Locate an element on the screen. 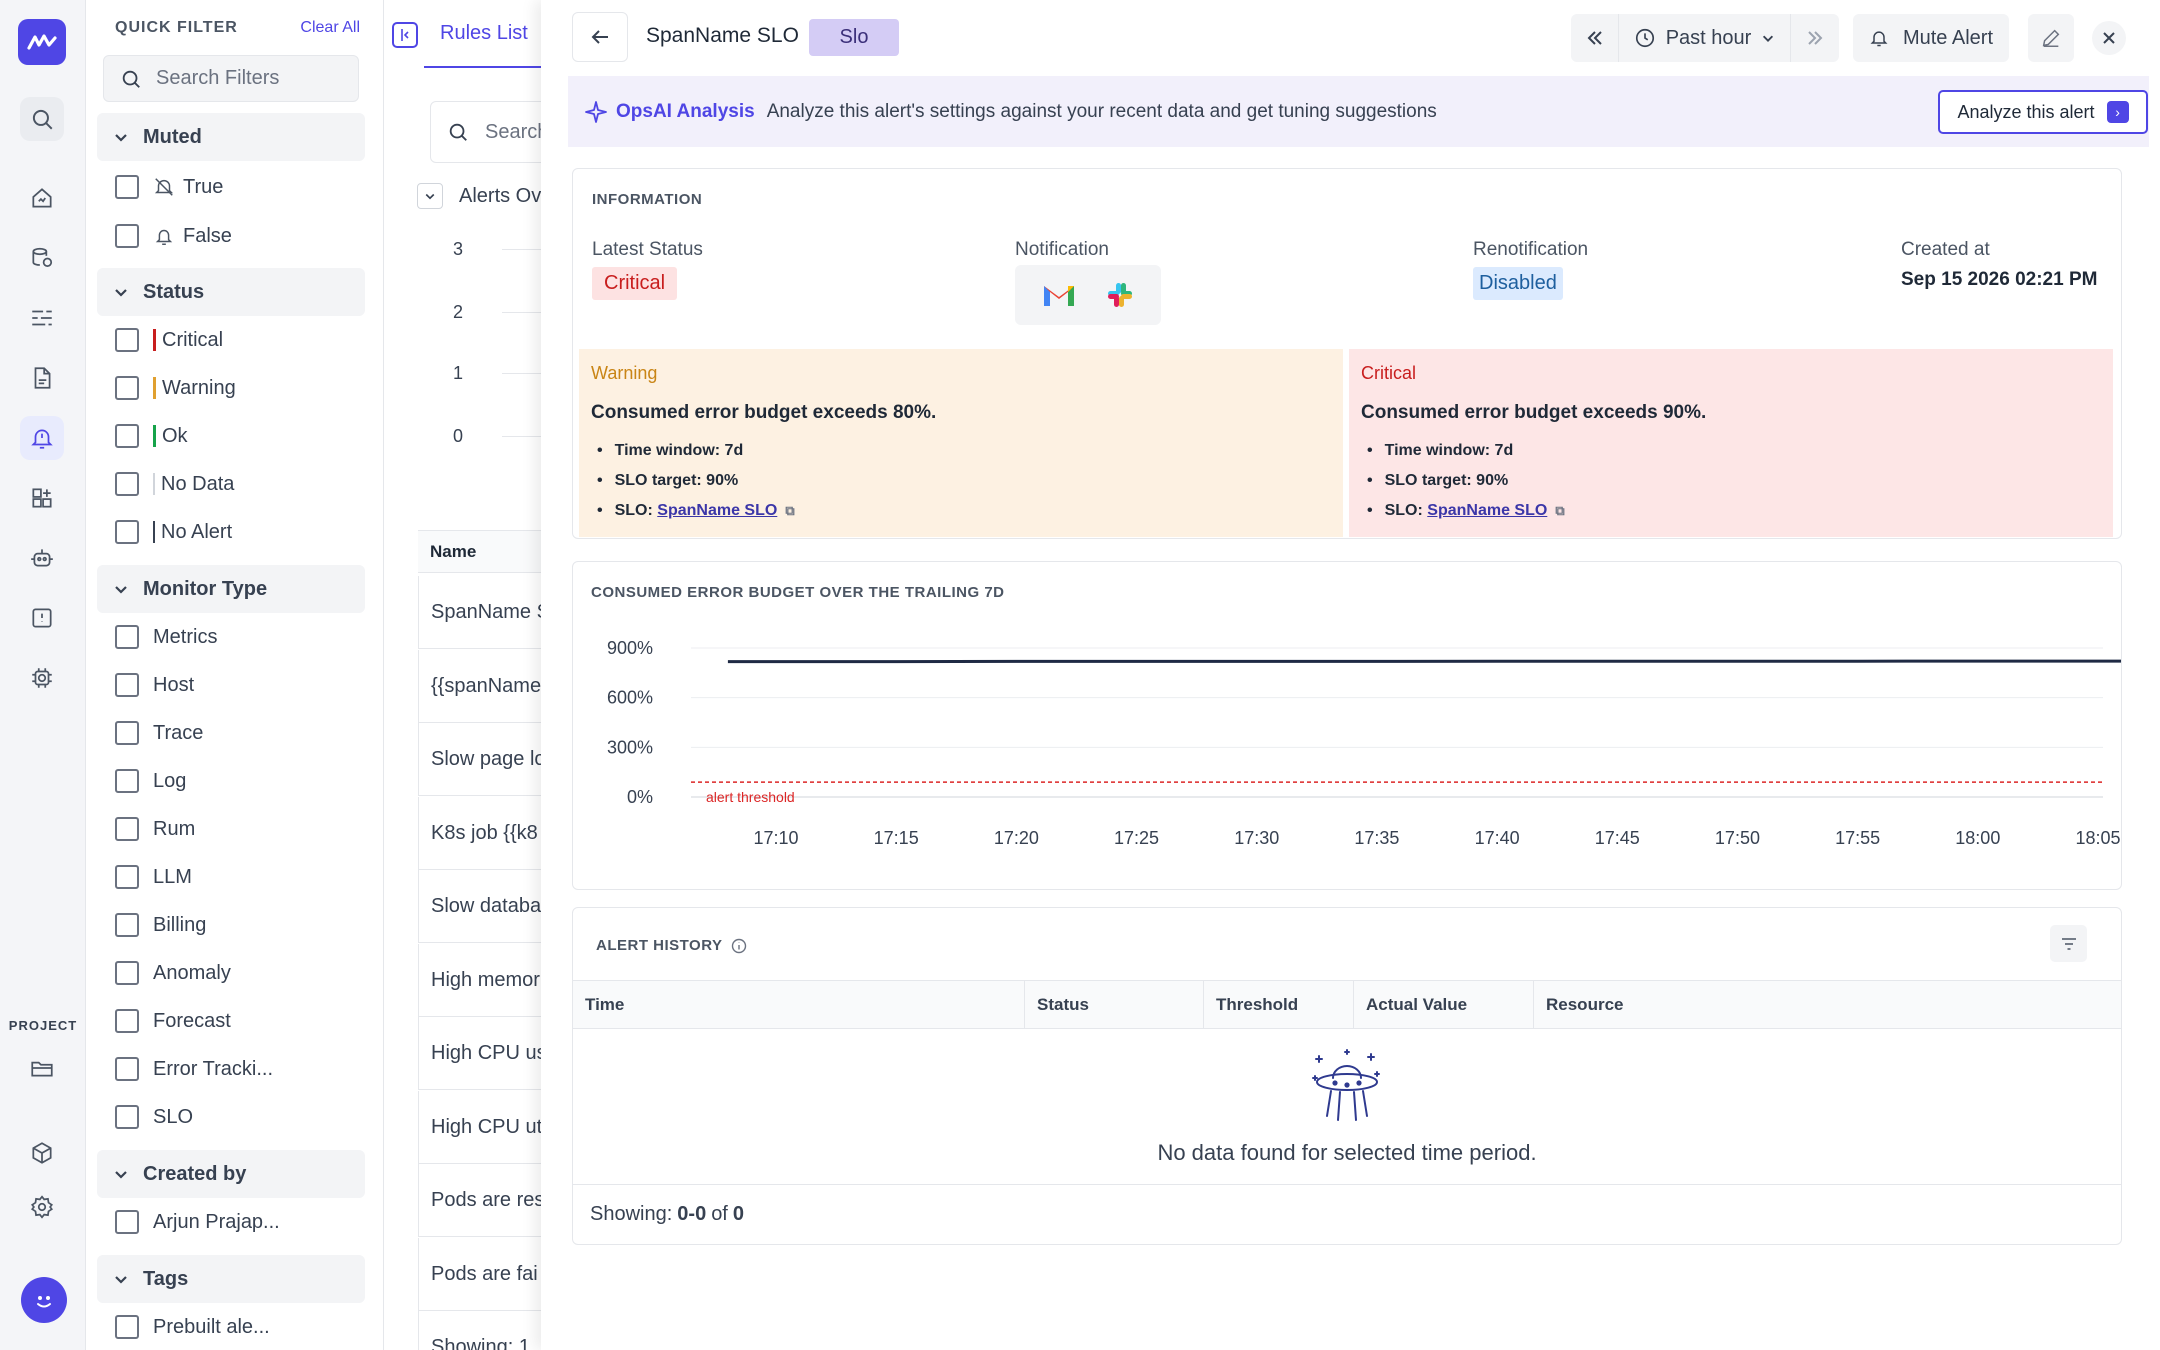 Image resolution: width=2160 pixels, height=1350 pixels. rules-search: Search is located at coordinates (487, 132).